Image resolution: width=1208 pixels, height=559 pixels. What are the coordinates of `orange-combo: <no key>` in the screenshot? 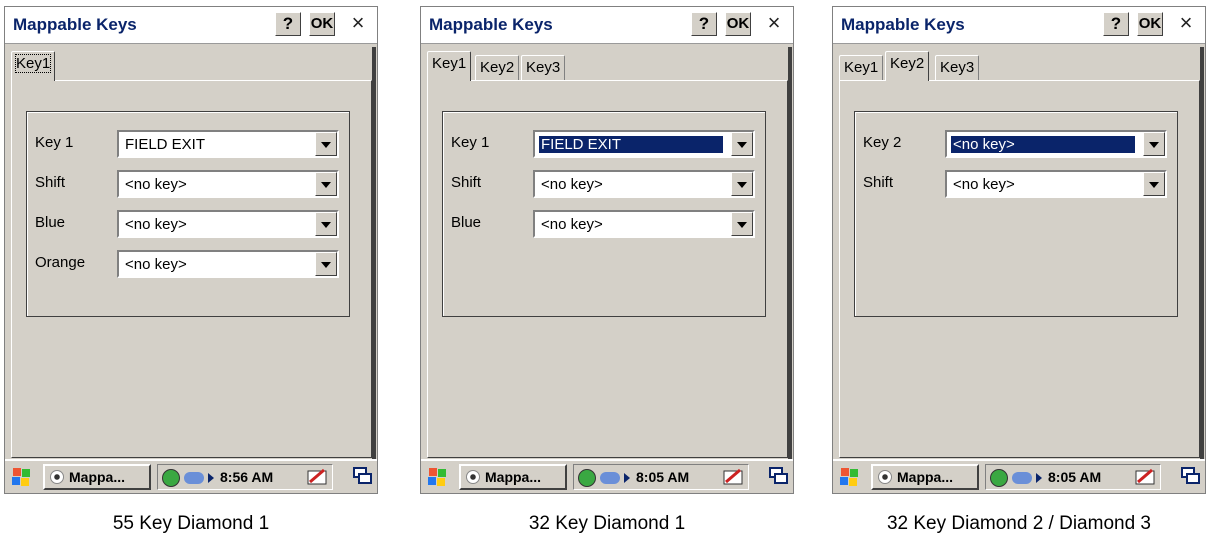 It's located at (228, 264).